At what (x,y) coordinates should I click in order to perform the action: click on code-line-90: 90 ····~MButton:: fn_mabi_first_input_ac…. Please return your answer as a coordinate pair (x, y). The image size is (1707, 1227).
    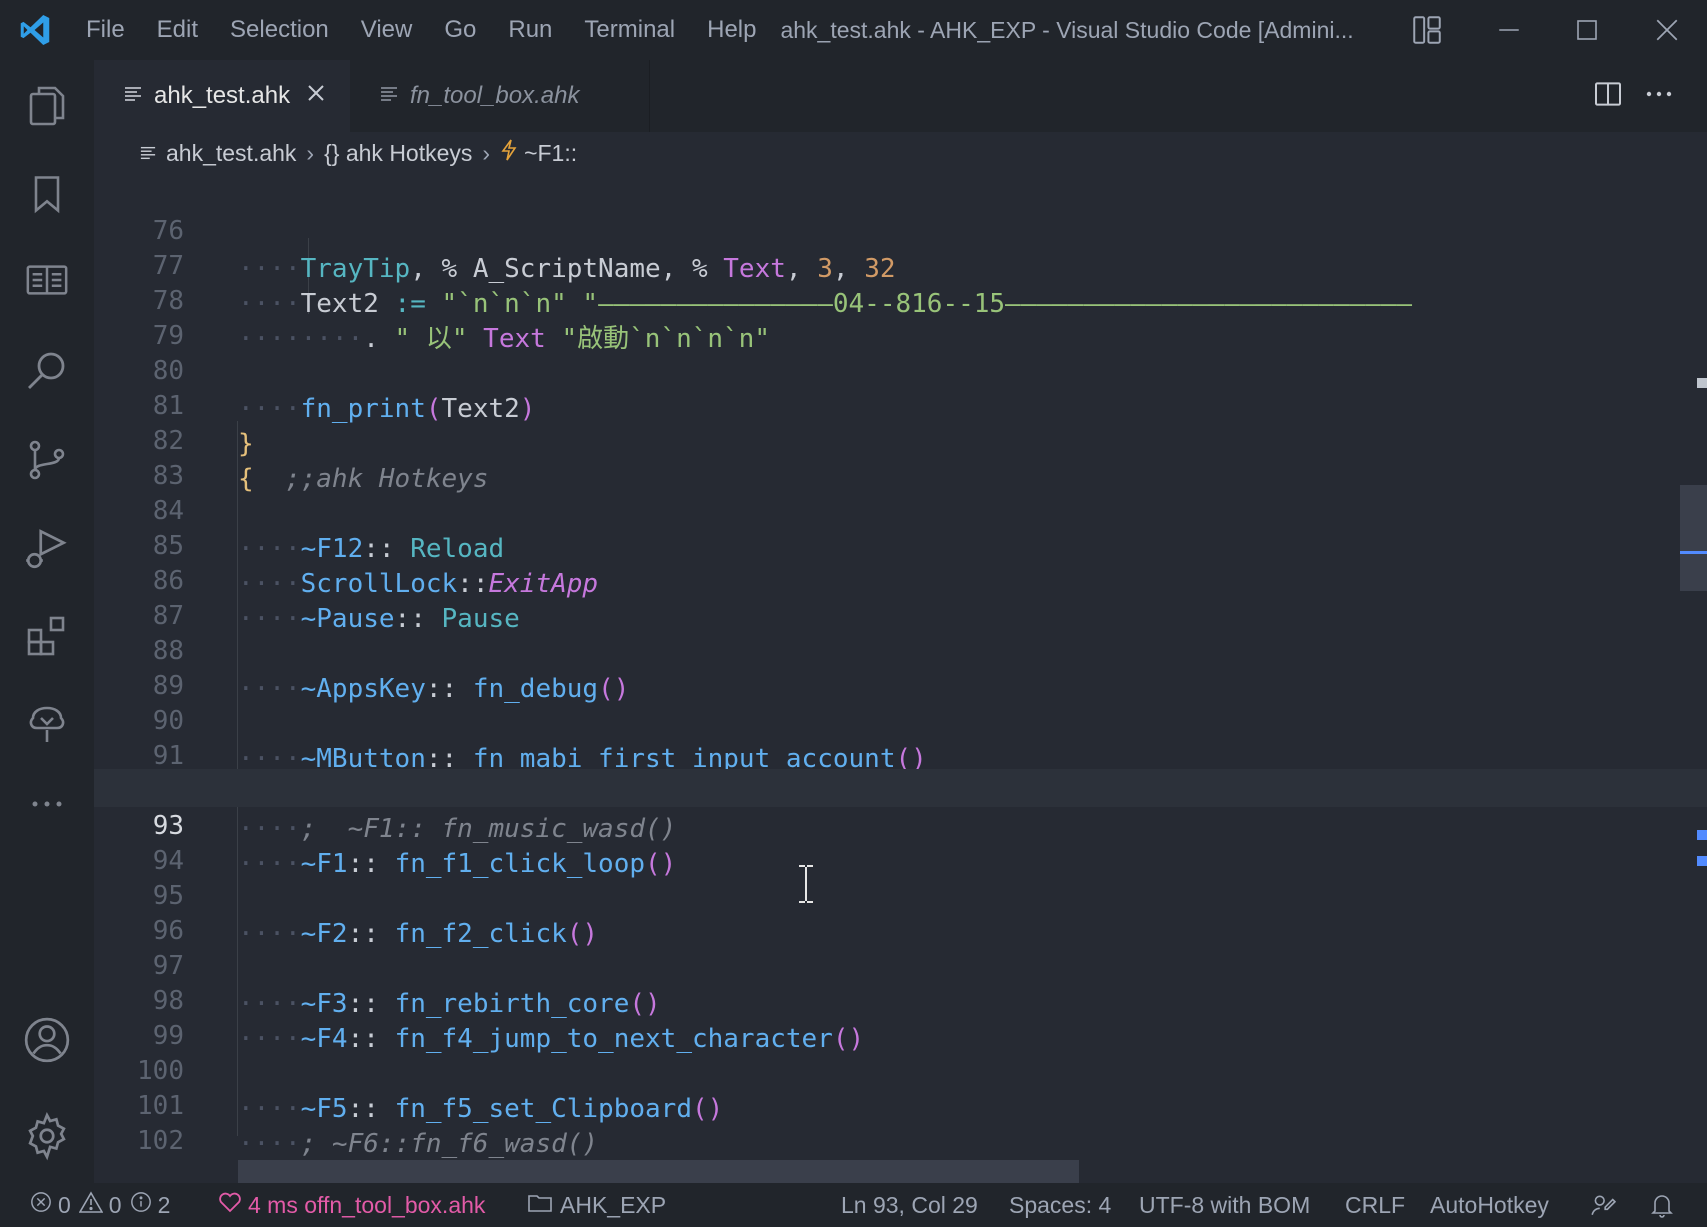
    Looking at the image, I should click on (900, 719).